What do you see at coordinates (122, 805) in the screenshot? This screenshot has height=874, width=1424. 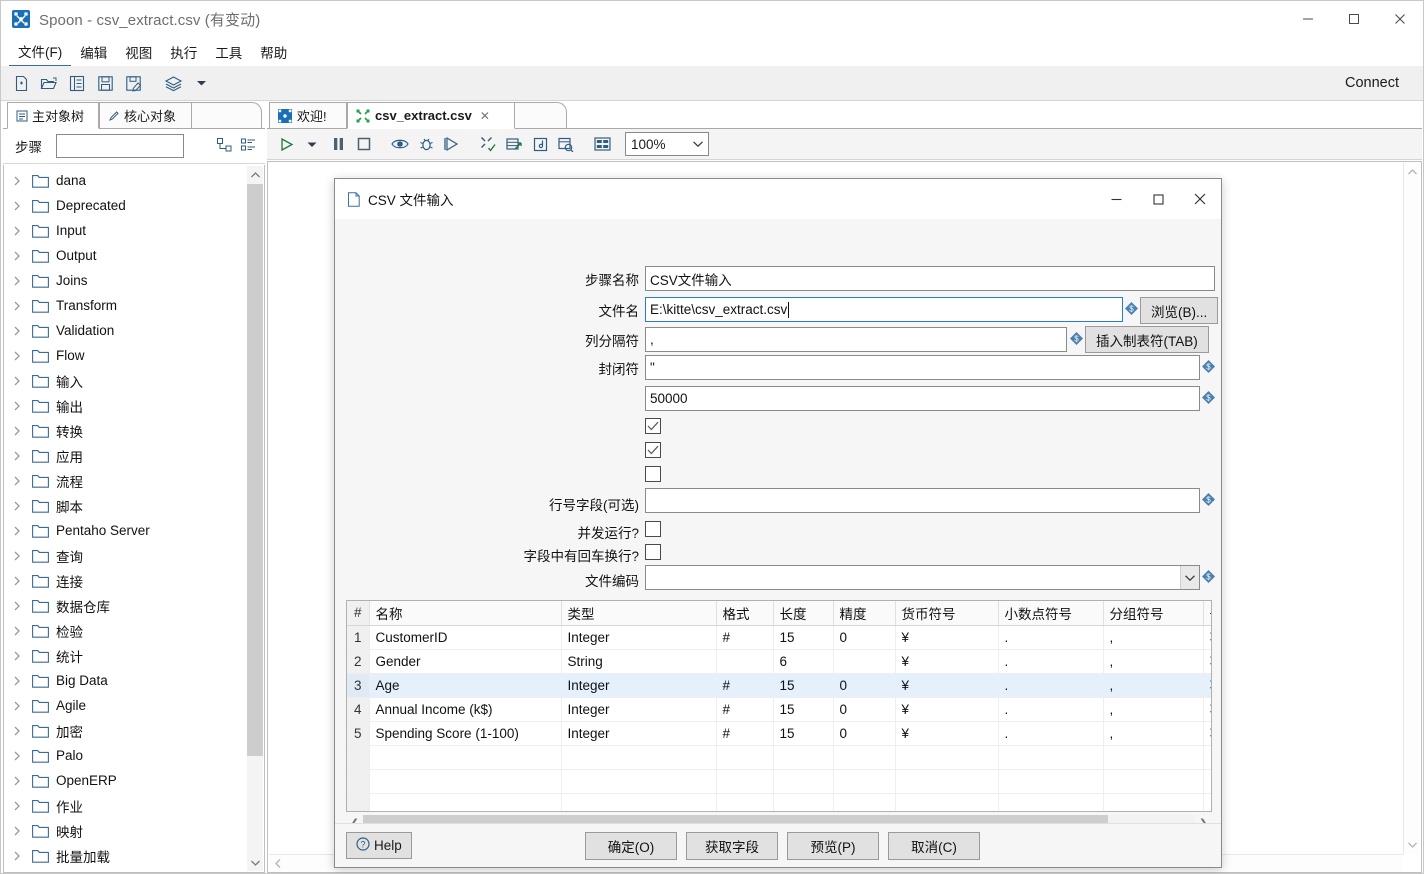 I see `tree-item: 作业` at bounding box center [122, 805].